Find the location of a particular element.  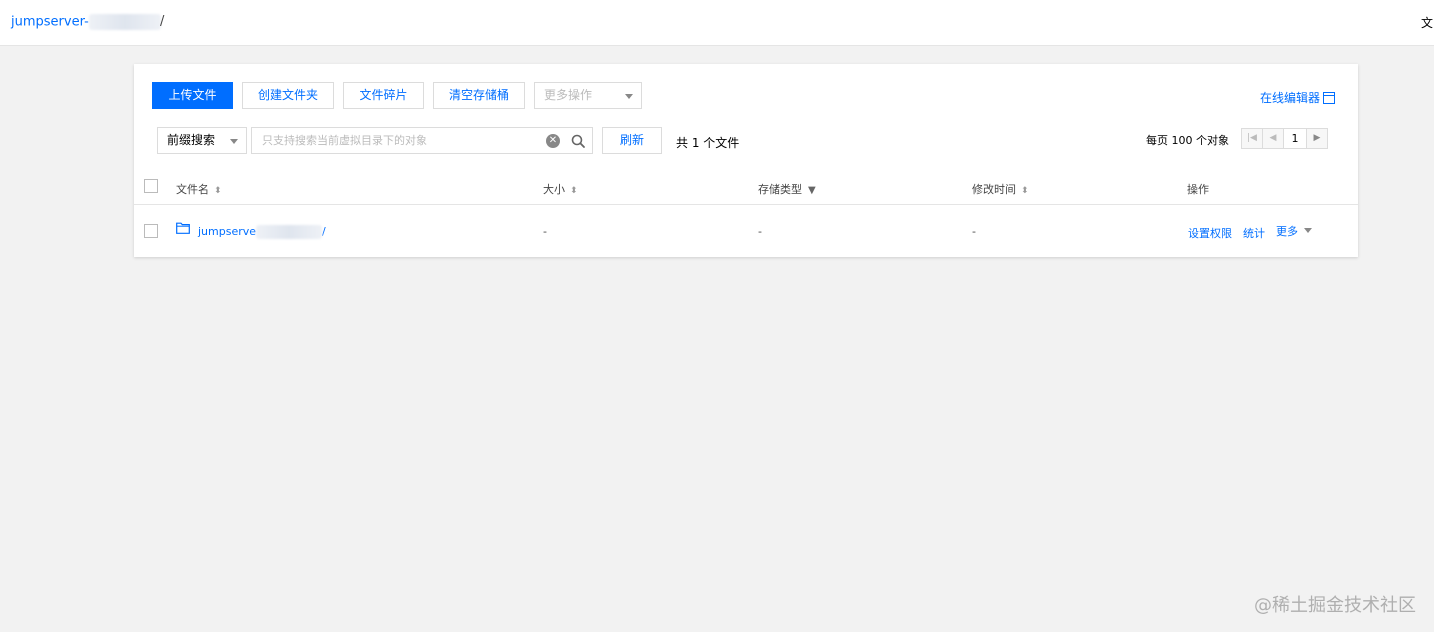

column-header-storage-type: 存储类型 ▼ is located at coordinates (787, 189).